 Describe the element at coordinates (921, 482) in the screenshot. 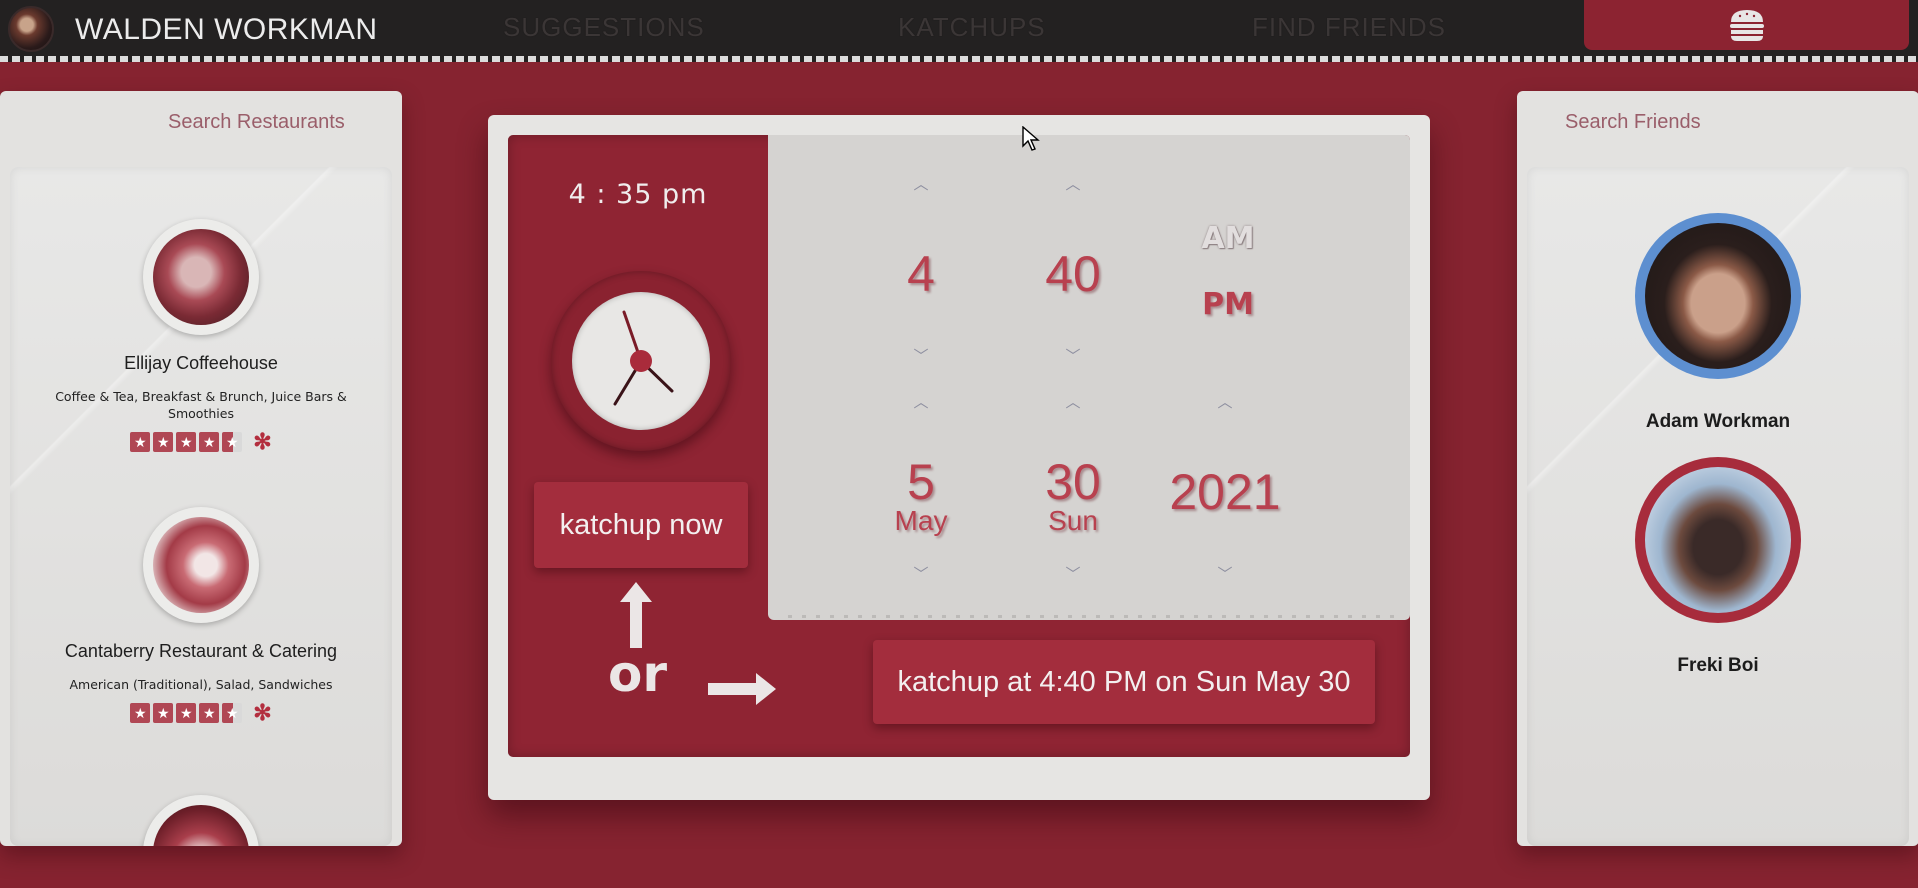

I see `month-number: 5` at that location.